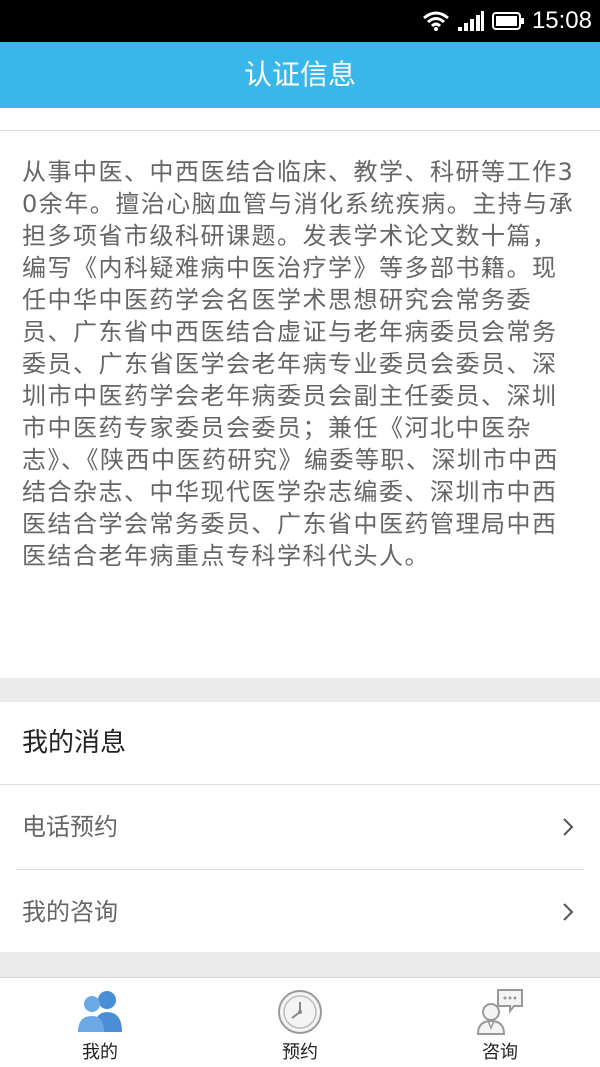 Image resolution: width=600 pixels, height=1067 pixels. I want to click on my-consultation-label: 我的咨询, so click(70, 912).